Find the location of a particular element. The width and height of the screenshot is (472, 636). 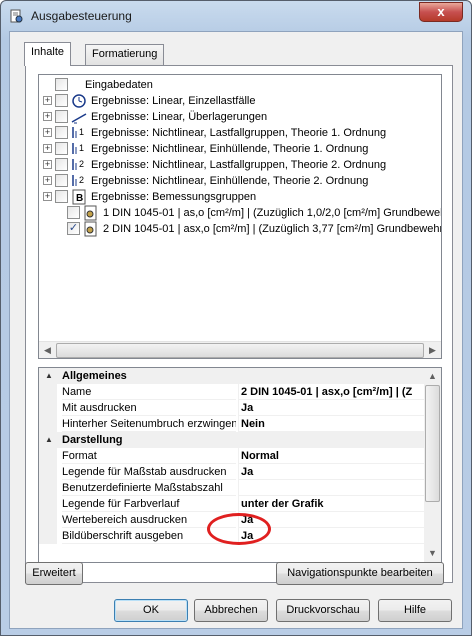

tree-item-checkbox: ✓ is located at coordinates (73, 228).